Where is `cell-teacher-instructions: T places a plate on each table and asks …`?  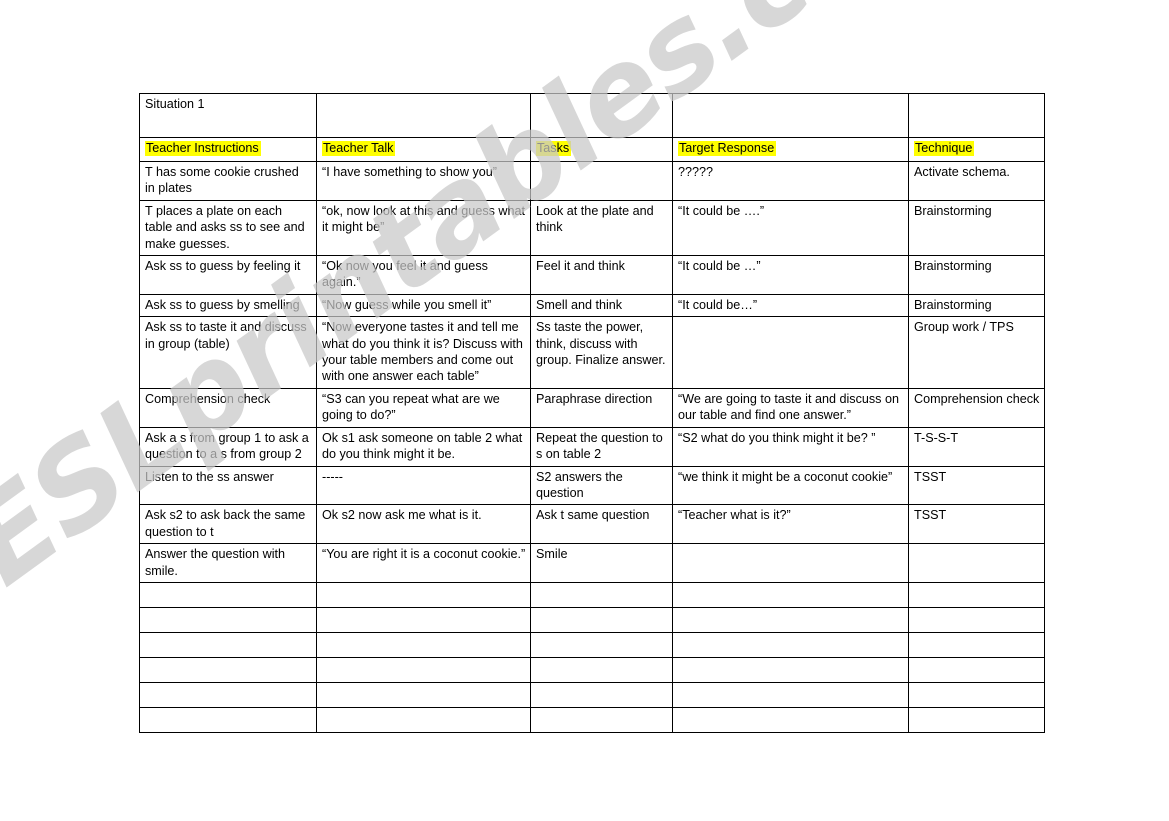 cell-teacher-instructions: T places a plate on each table and asks … is located at coordinates (228, 228).